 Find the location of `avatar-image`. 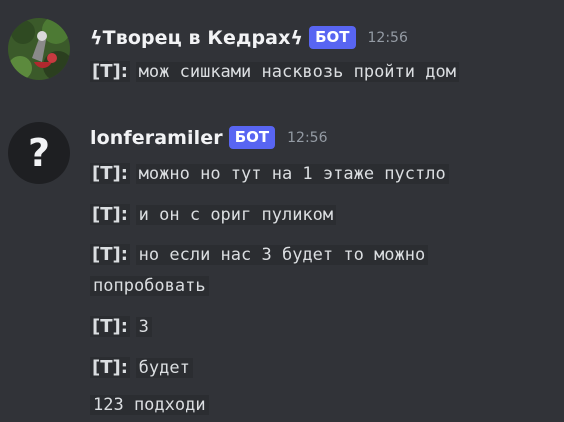

avatar-image is located at coordinates (39, 49).